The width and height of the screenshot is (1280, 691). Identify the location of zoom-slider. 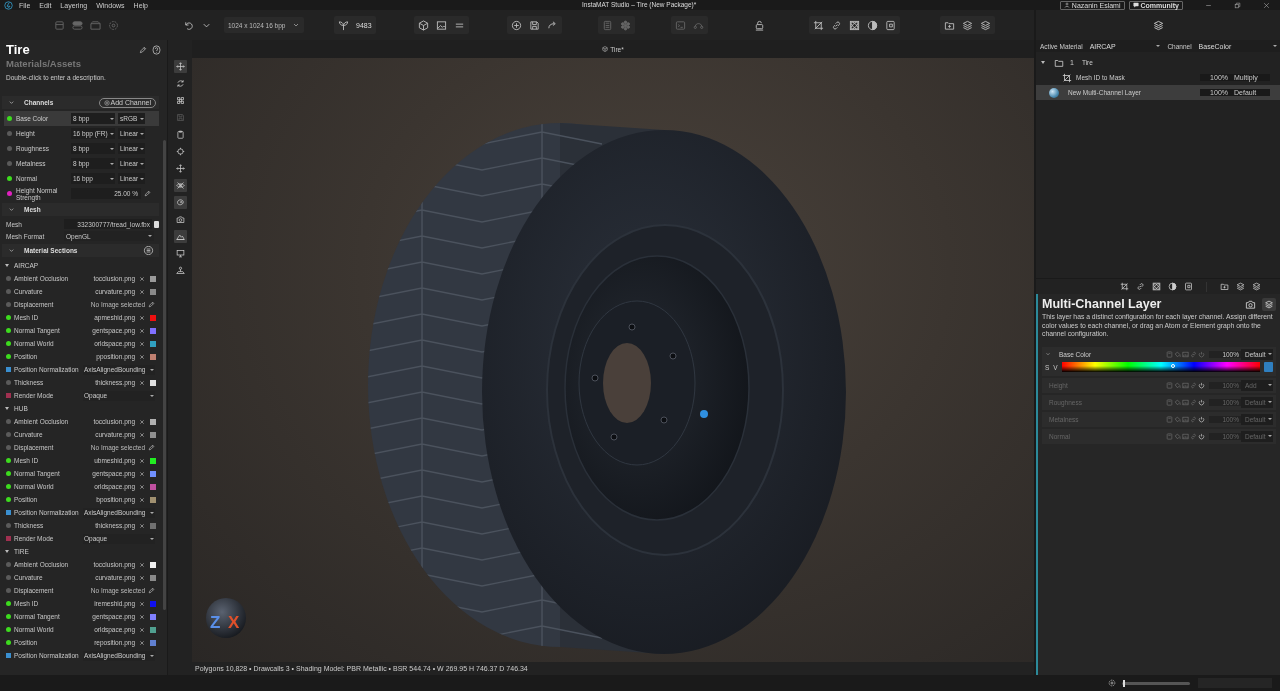
(1156, 683).